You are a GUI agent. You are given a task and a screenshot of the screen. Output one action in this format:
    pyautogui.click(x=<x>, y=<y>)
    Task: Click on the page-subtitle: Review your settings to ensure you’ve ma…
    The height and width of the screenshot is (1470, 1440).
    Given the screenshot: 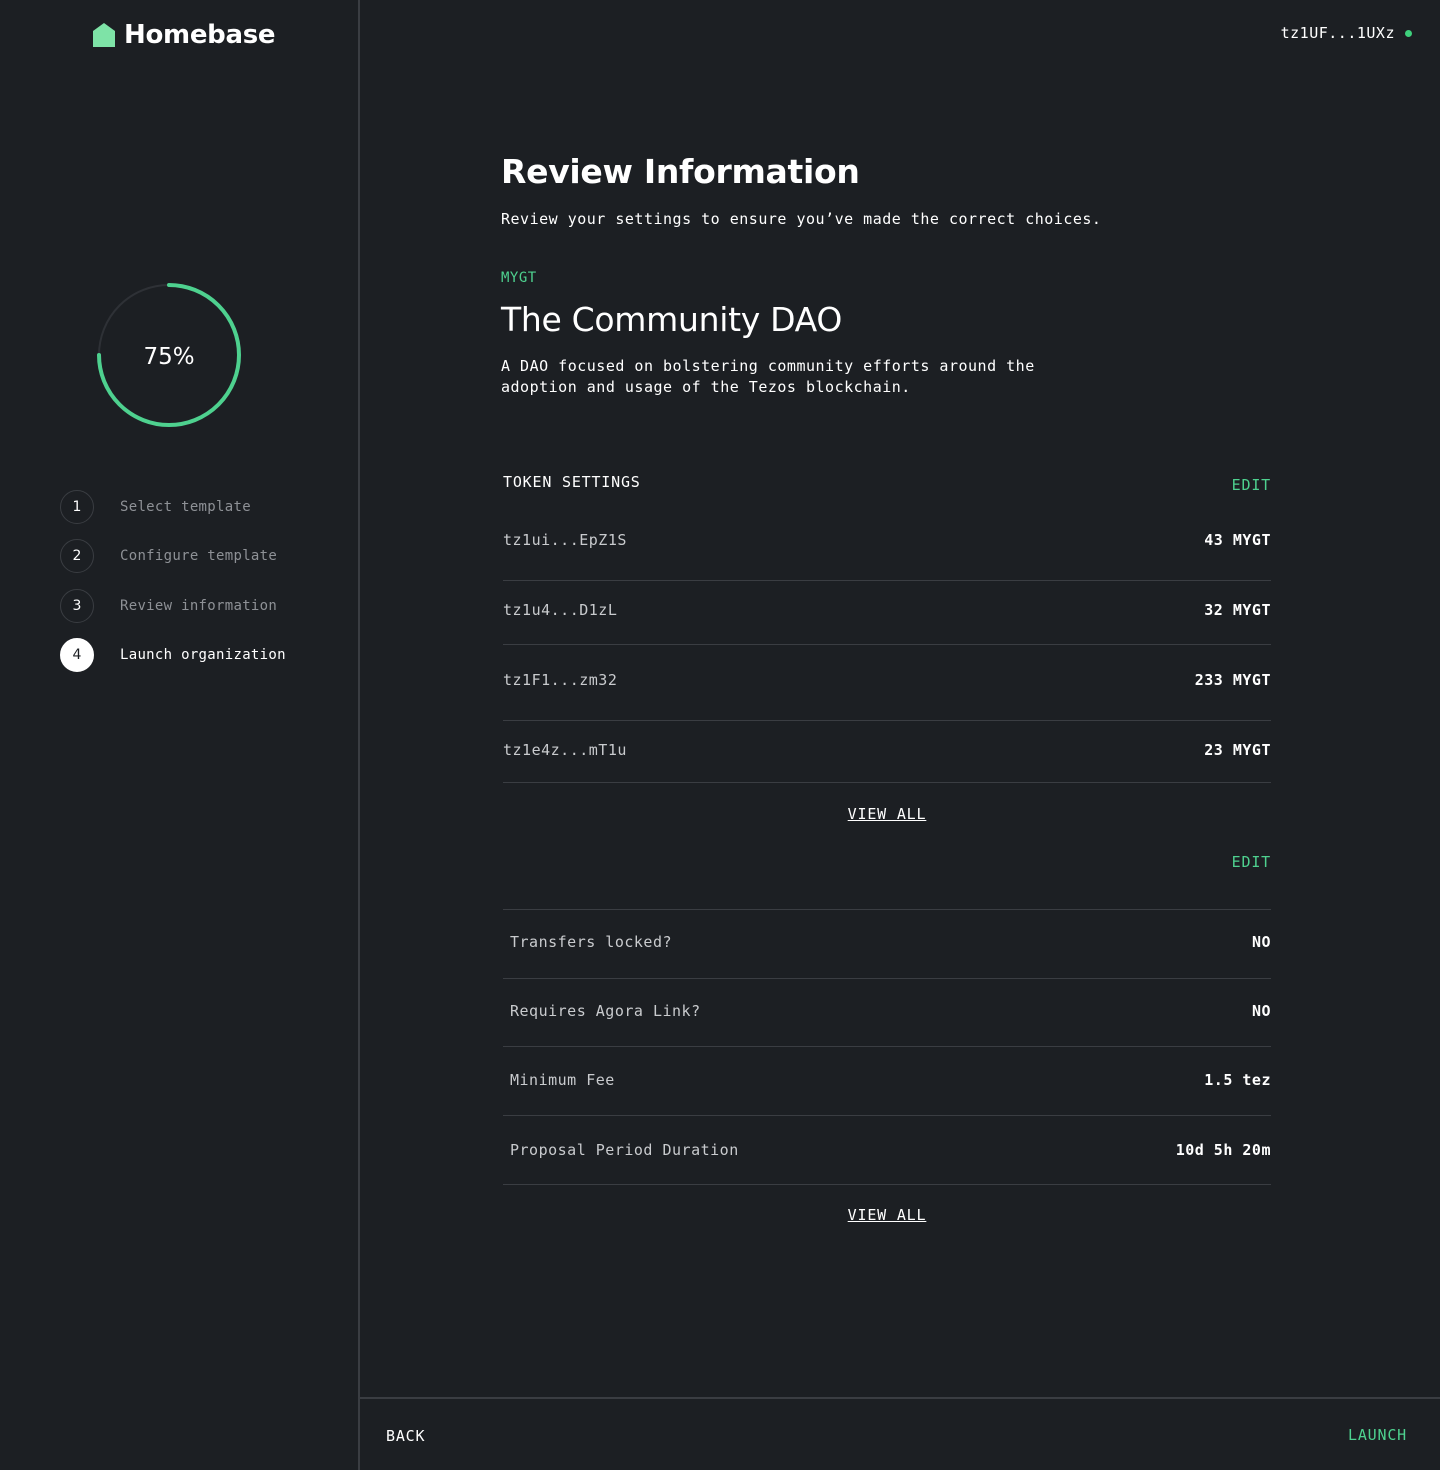 What is the action you would take?
    pyautogui.click(x=801, y=219)
    